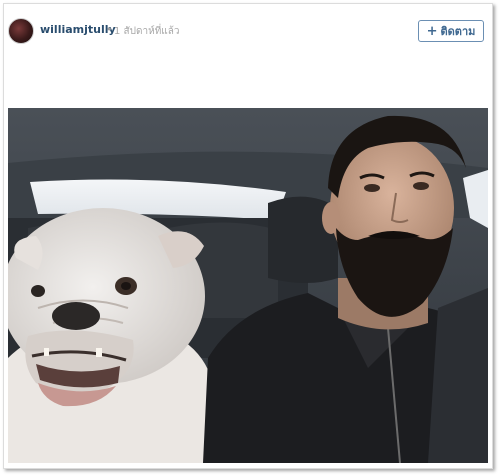 The width and height of the screenshot is (500, 476). I want to click on post-timestamp: 1 สัปดาห์ที่แล้ว, so click(147, 31).